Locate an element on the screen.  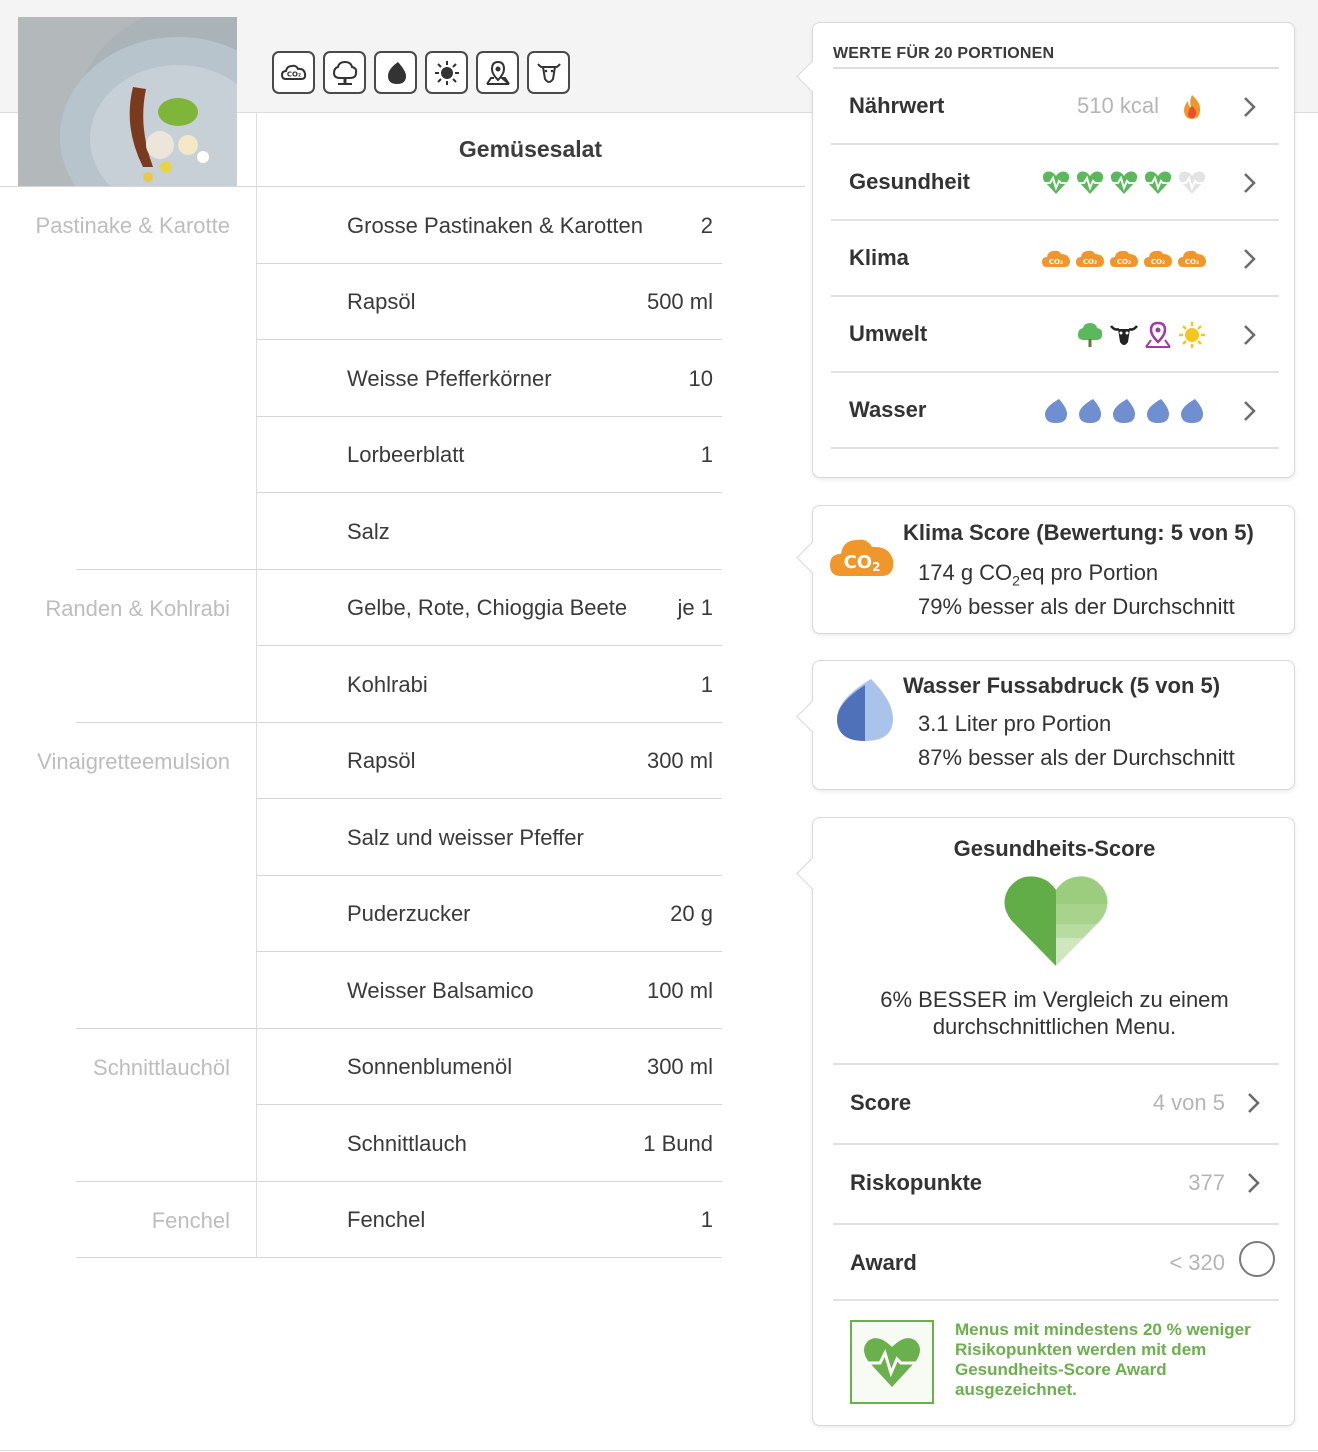
group-label-vinaigrette: Vinaigretteemulsion is located at coordinates (133, 761).